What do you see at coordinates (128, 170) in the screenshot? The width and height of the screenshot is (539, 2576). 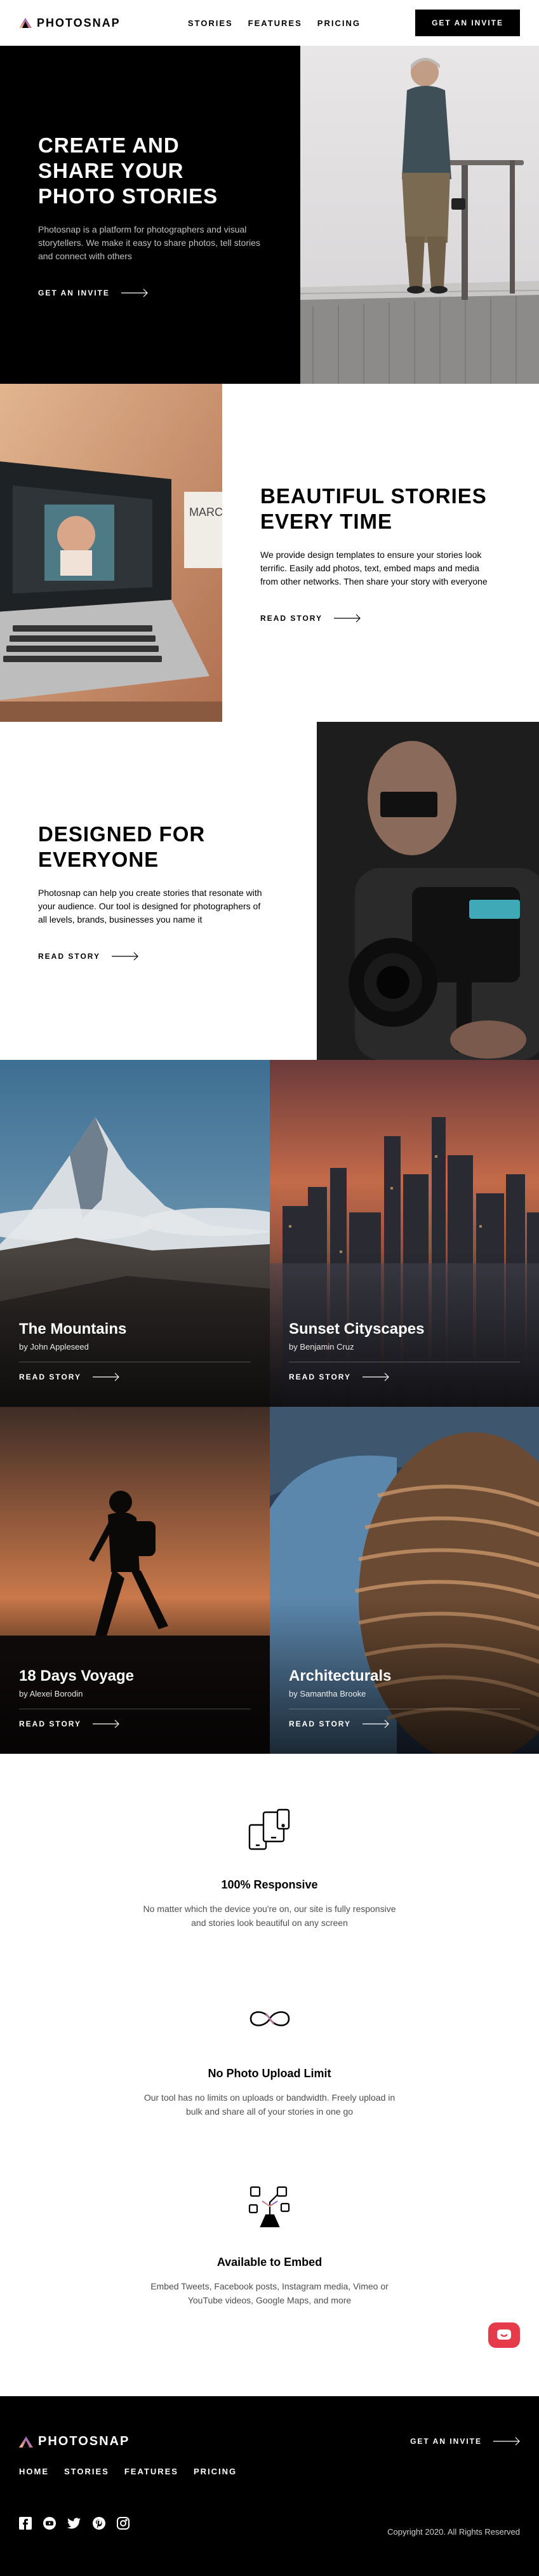 I see `hero-title: CREATE AND SHARE YOUR PHOTO STORIES` at bounding box center [128, 170].